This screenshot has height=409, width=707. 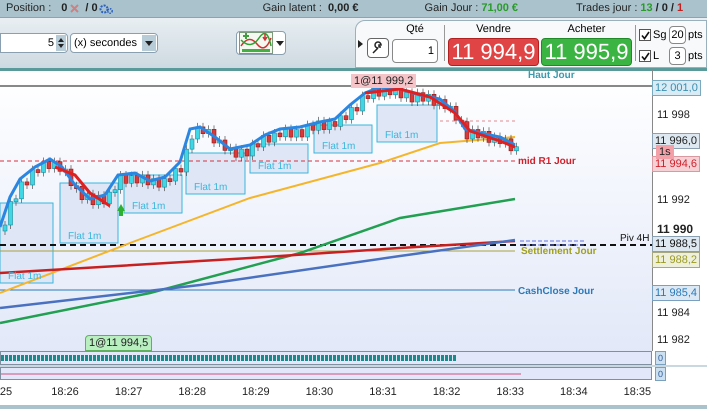 What do you see at coordinates (510, 392) in the screenshot?
I see `time-tick-label: 18:33` at bounding box center [510, 392].